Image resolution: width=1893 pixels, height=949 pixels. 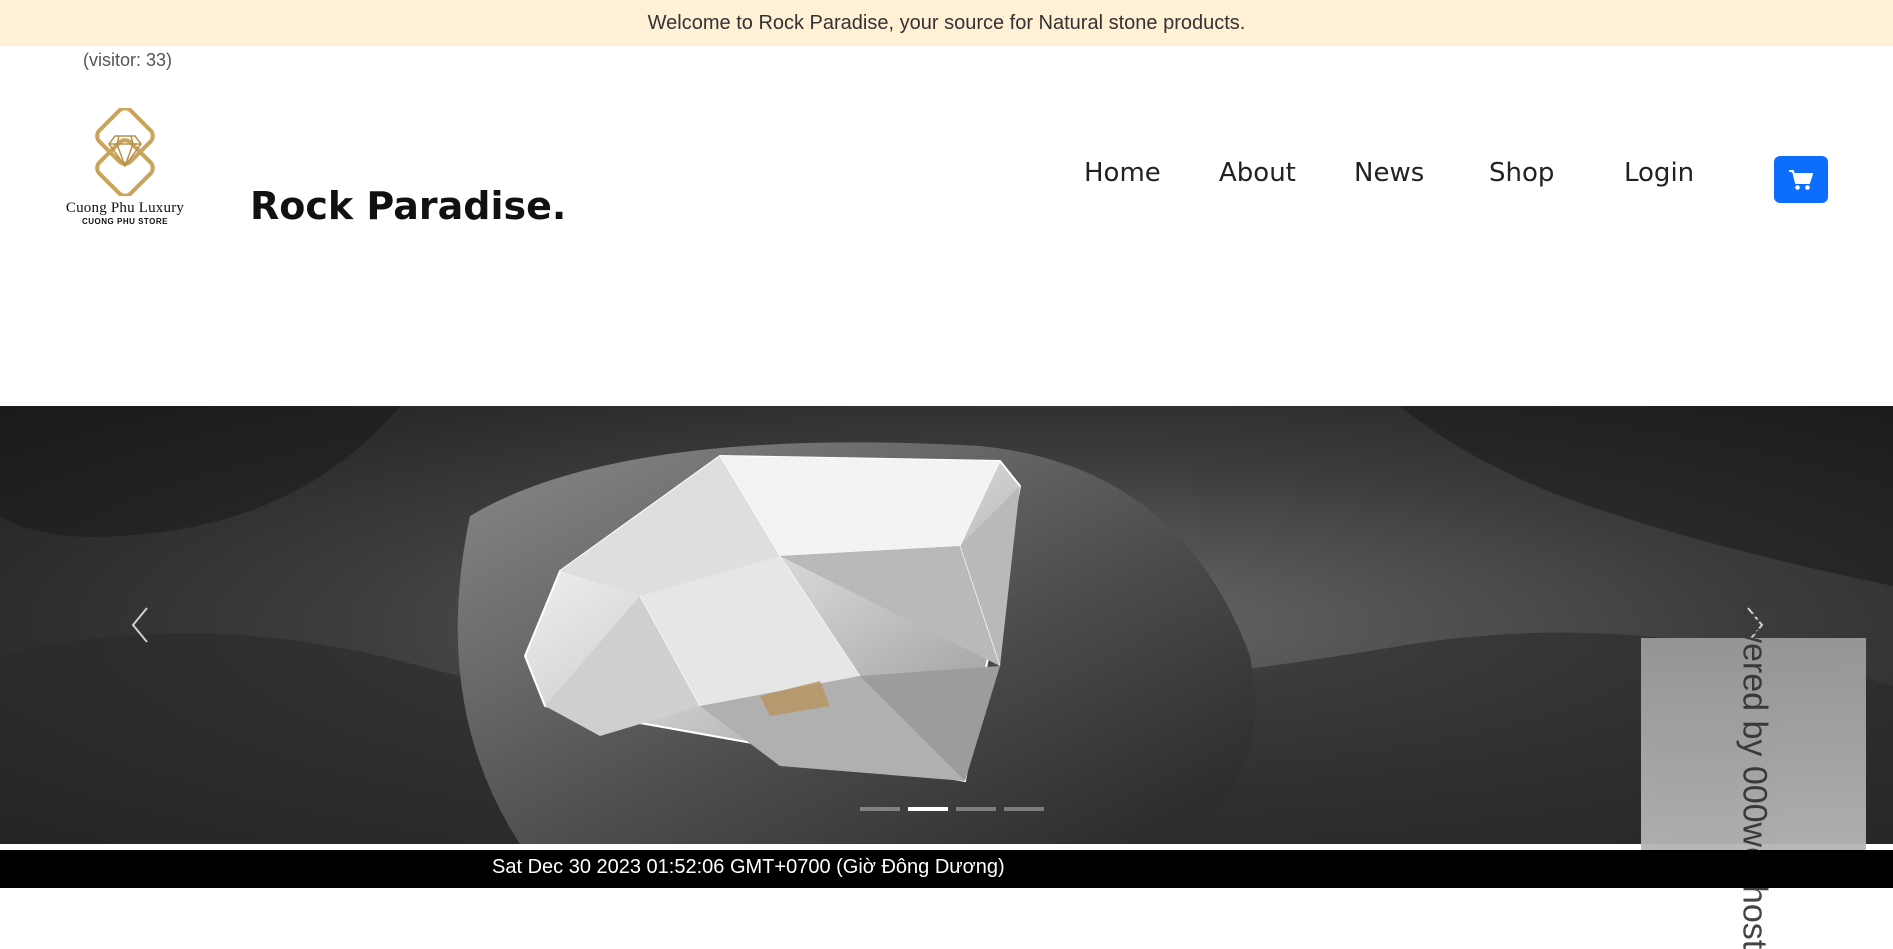 What do you see at coordinates (125, 208) in the screenshot?
I see `logo-name: Cuong Phu Luxury` at bounding box center [125, 208].